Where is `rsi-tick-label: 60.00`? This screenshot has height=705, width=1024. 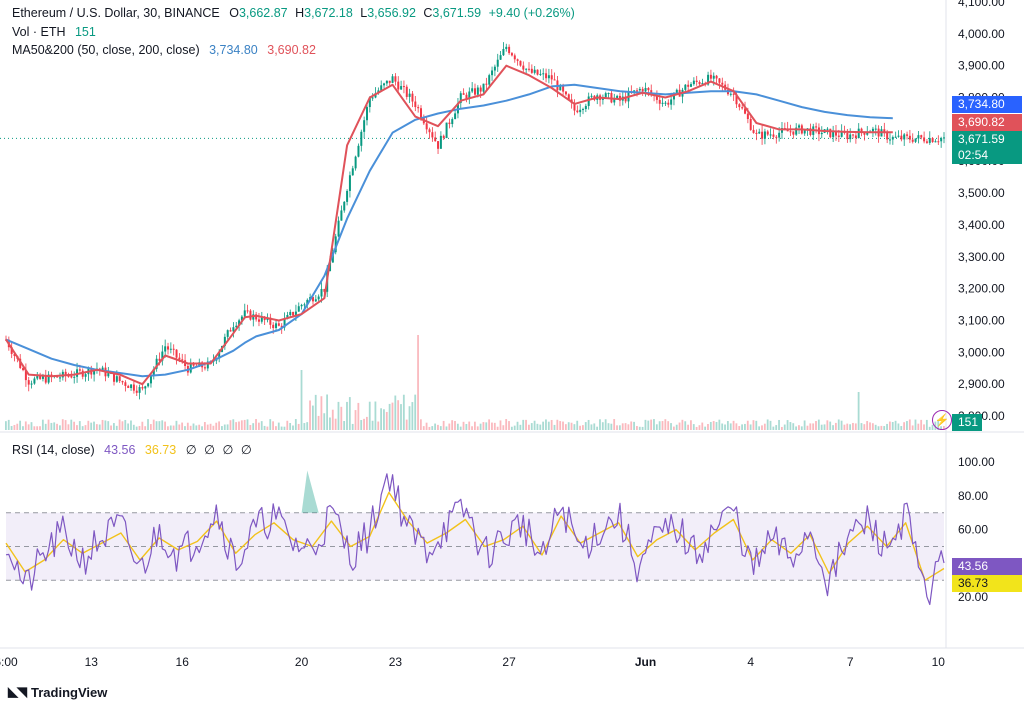 rsi-tick-label: 60.00 is located at coordinates (973, 530).